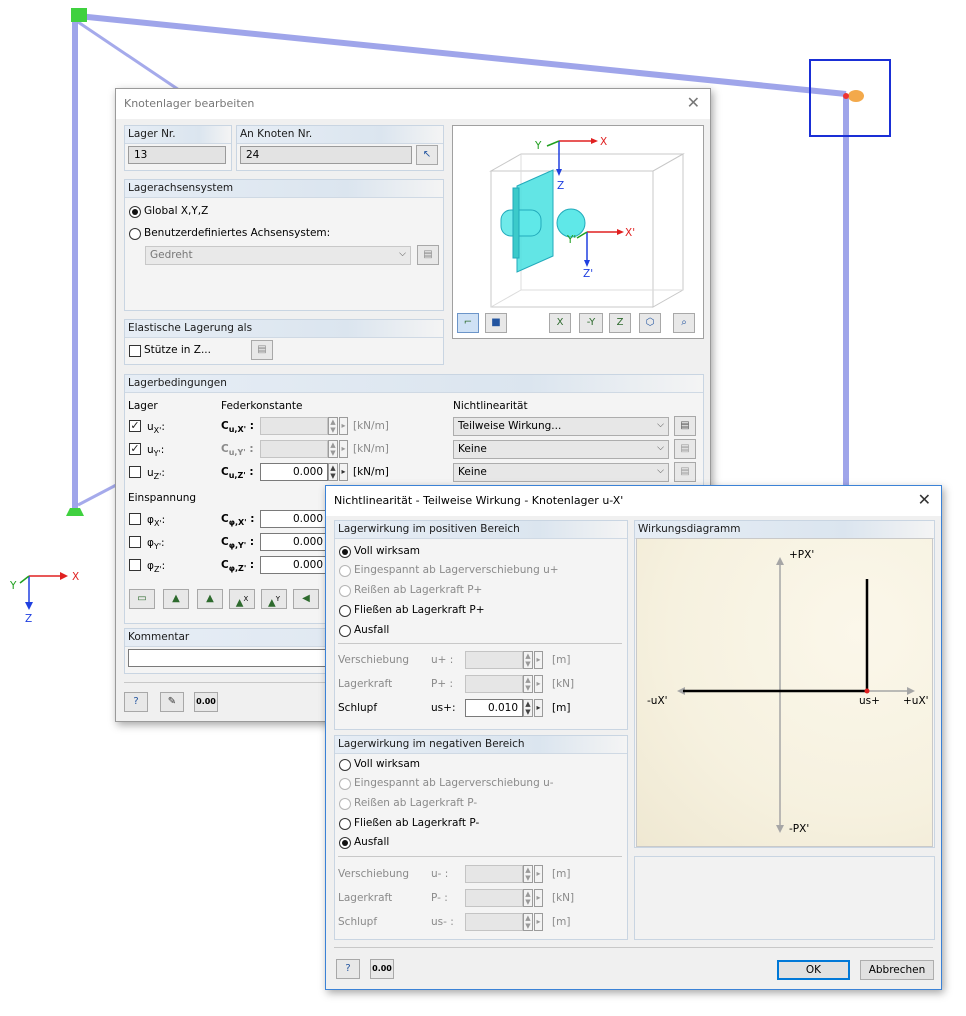 This screenshot has height=1016, width=966. What do you see at coordinates (538, 684) in the screenshot?
I see `pos-lagerkraft-more: ▸` at bounding box center [538, 684].